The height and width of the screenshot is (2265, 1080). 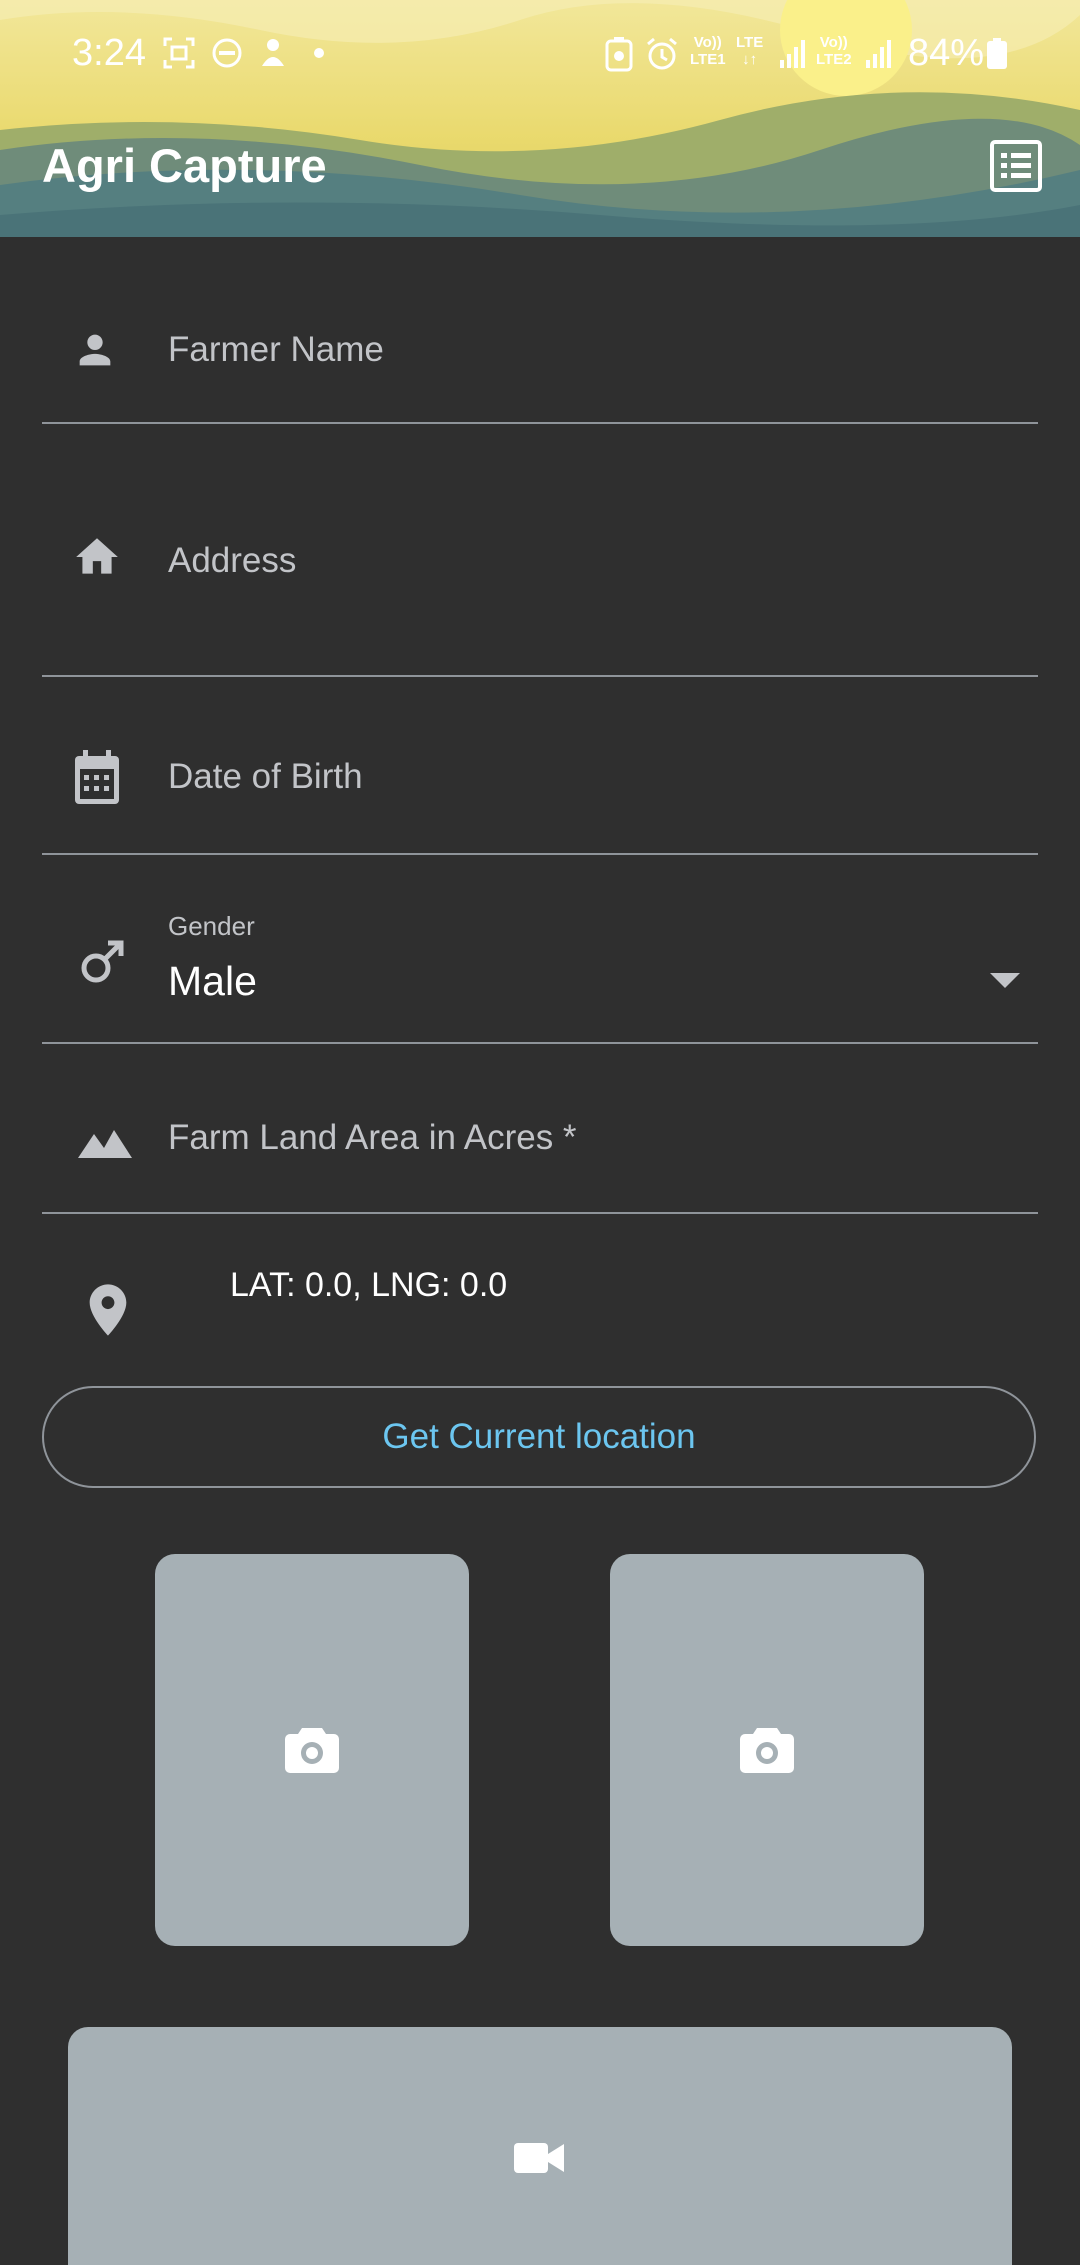 What do you see at coordinates (708, 51) in the screenshot?
I see `volte1-indicator: Vo)) LTE1` at bounding box center [708, 51].